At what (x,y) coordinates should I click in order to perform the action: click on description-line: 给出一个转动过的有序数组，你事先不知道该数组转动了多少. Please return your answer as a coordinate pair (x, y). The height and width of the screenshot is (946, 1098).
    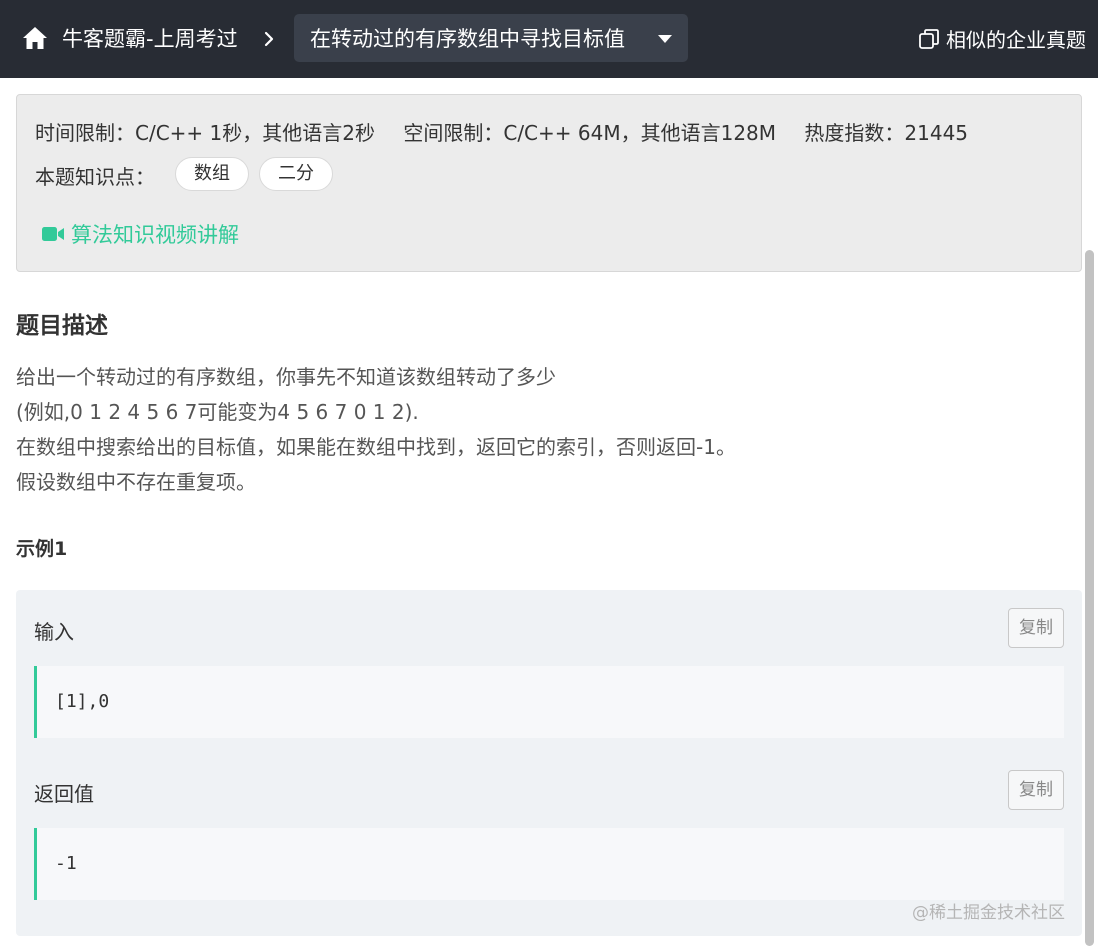
    Looking at the image, I should click on (286, 377).